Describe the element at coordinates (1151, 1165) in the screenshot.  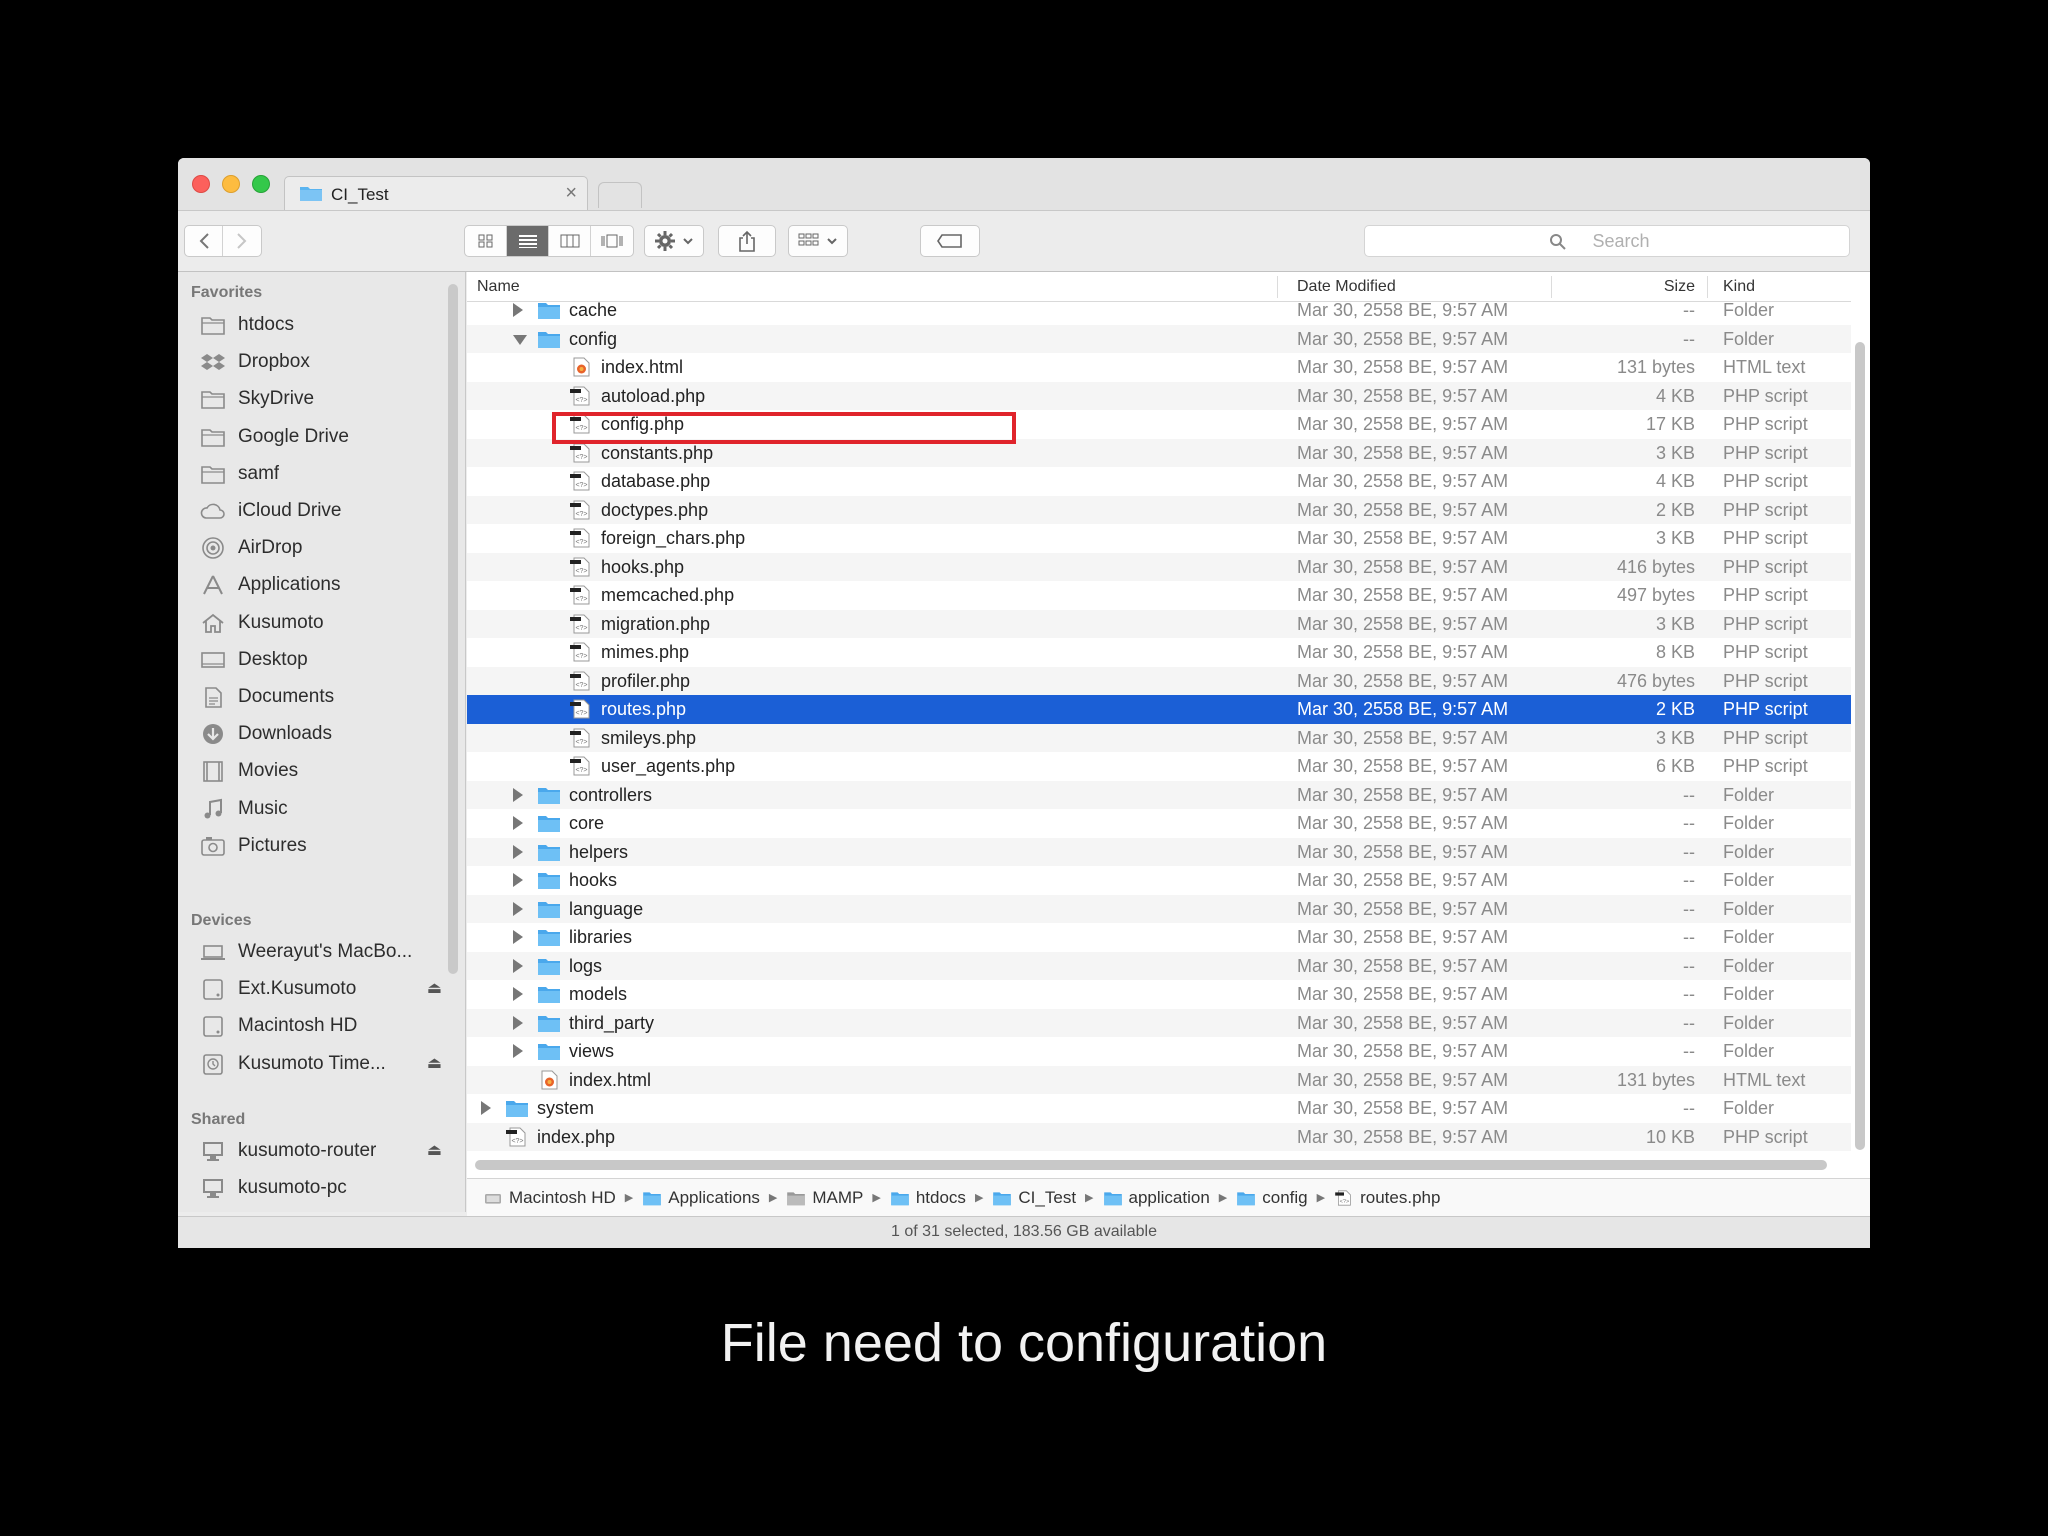
I see `horizontal-scrollbar` at that location.